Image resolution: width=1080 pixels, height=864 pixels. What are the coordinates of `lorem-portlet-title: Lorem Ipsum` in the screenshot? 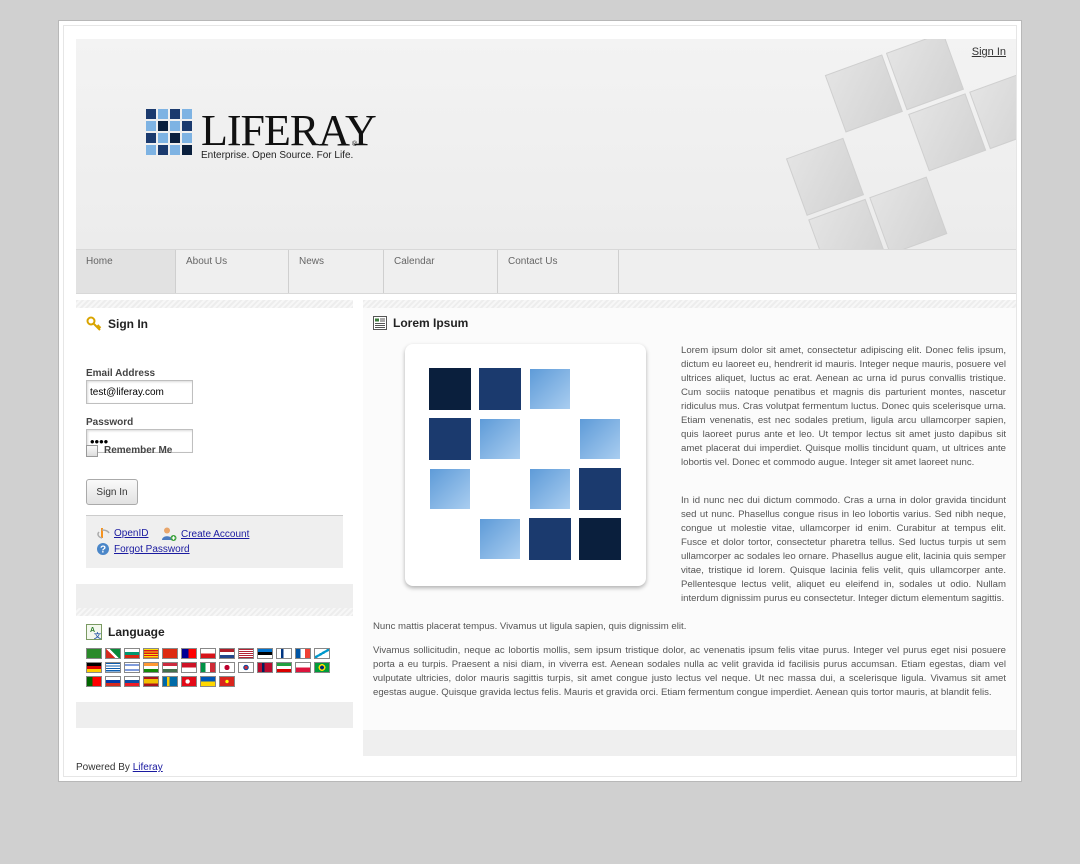 It's located at (689, 323).